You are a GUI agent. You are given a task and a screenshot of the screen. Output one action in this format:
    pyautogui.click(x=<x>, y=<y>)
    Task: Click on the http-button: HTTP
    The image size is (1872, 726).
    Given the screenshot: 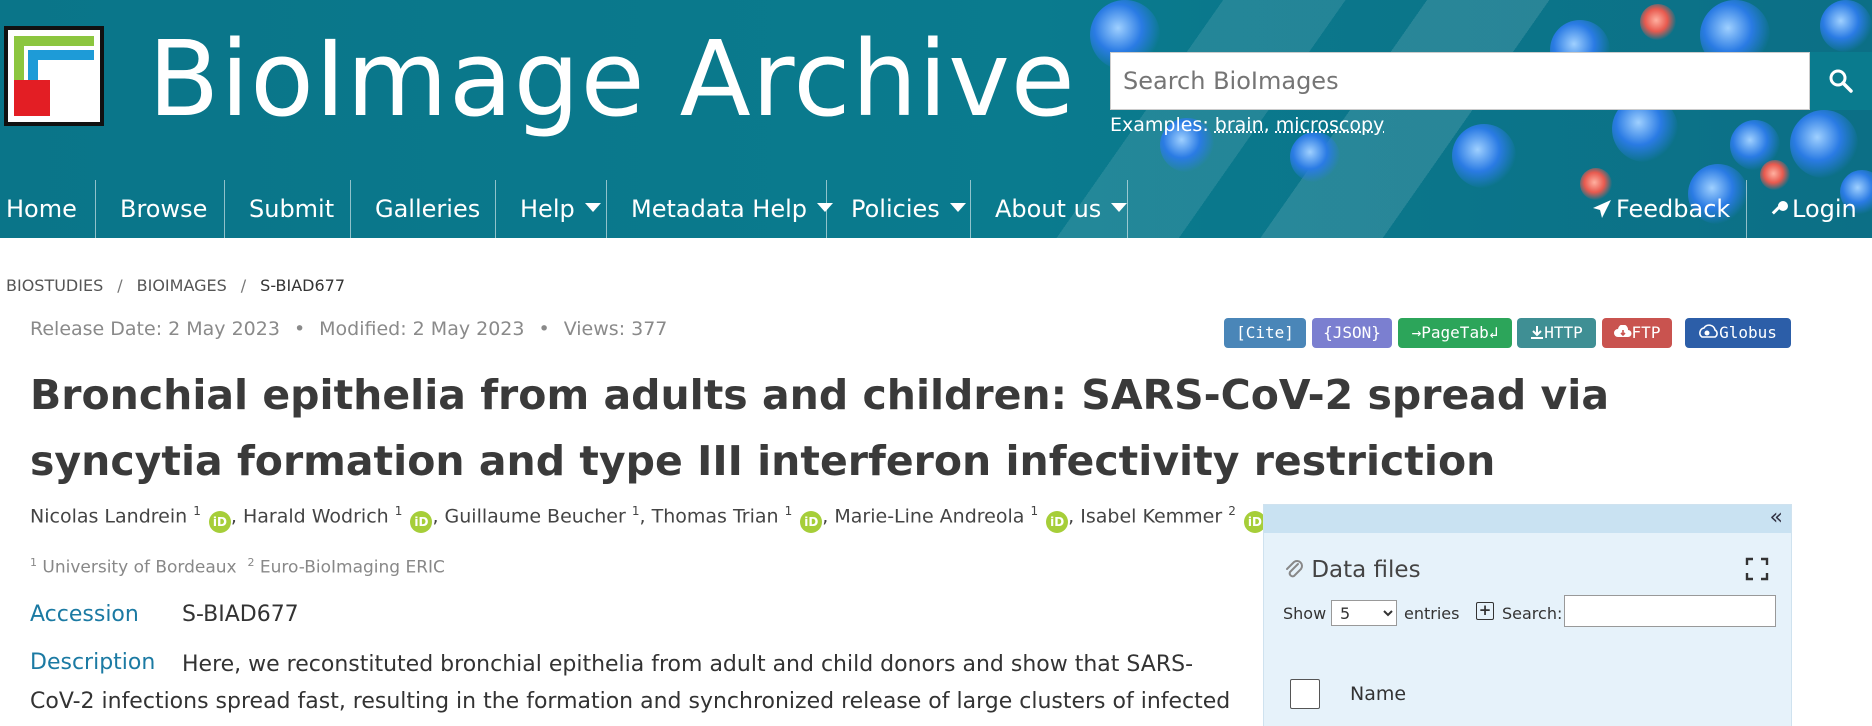 What is the action you would take?
    pyautogui.click(x=1556, y=333)
    